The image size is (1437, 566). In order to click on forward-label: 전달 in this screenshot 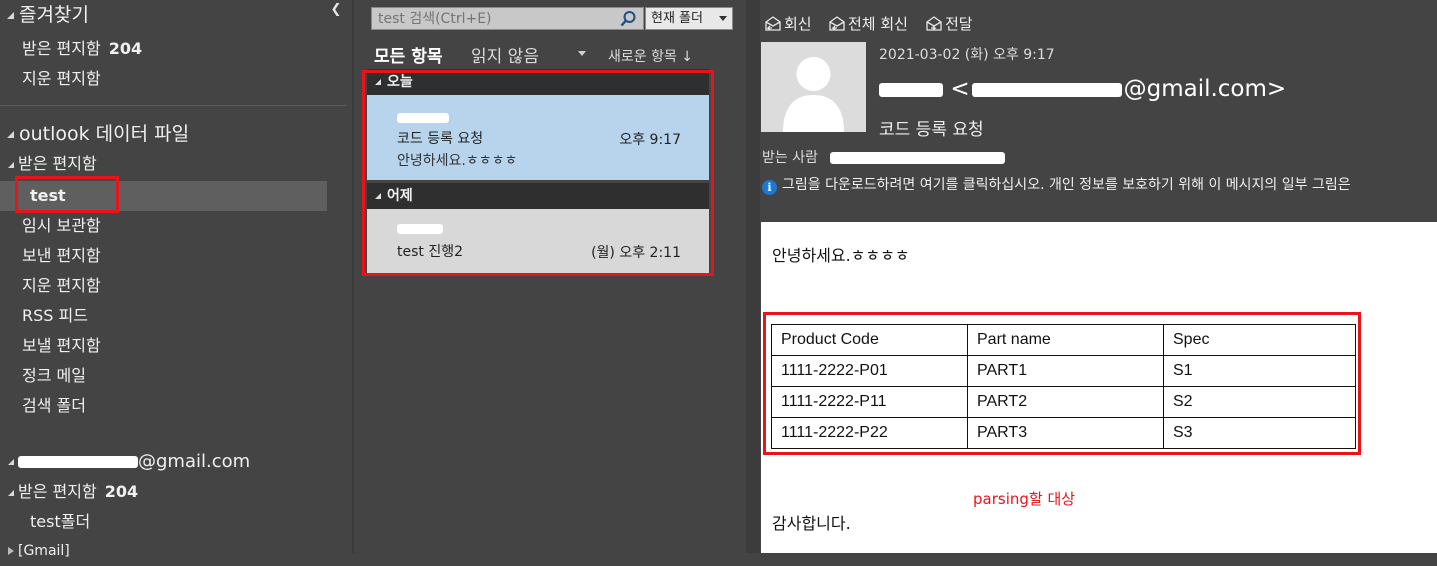, I will do `click(959, 24)`.